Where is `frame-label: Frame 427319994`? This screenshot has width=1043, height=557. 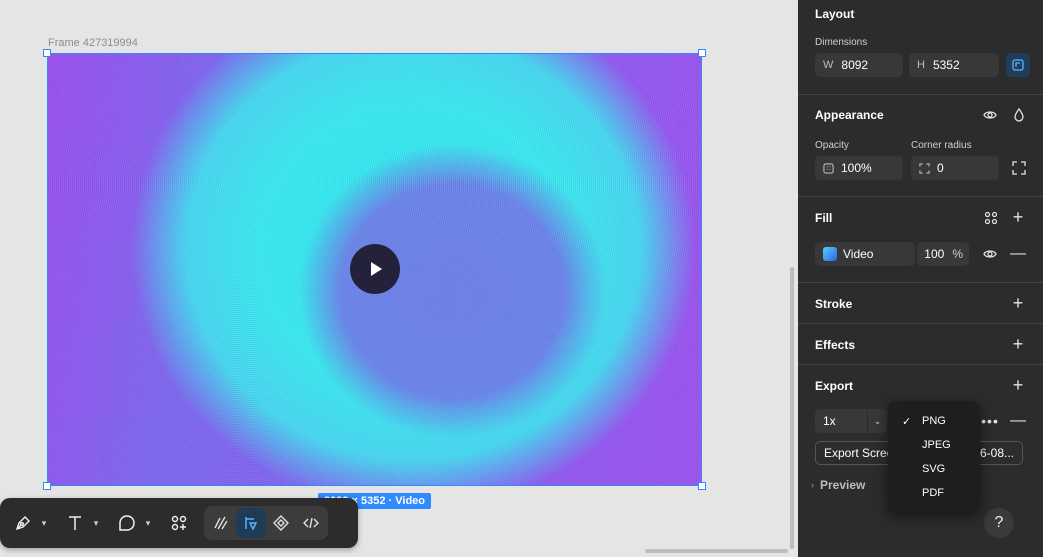
frame-label: Frame 427319994 is located at coordinates (93, 43).